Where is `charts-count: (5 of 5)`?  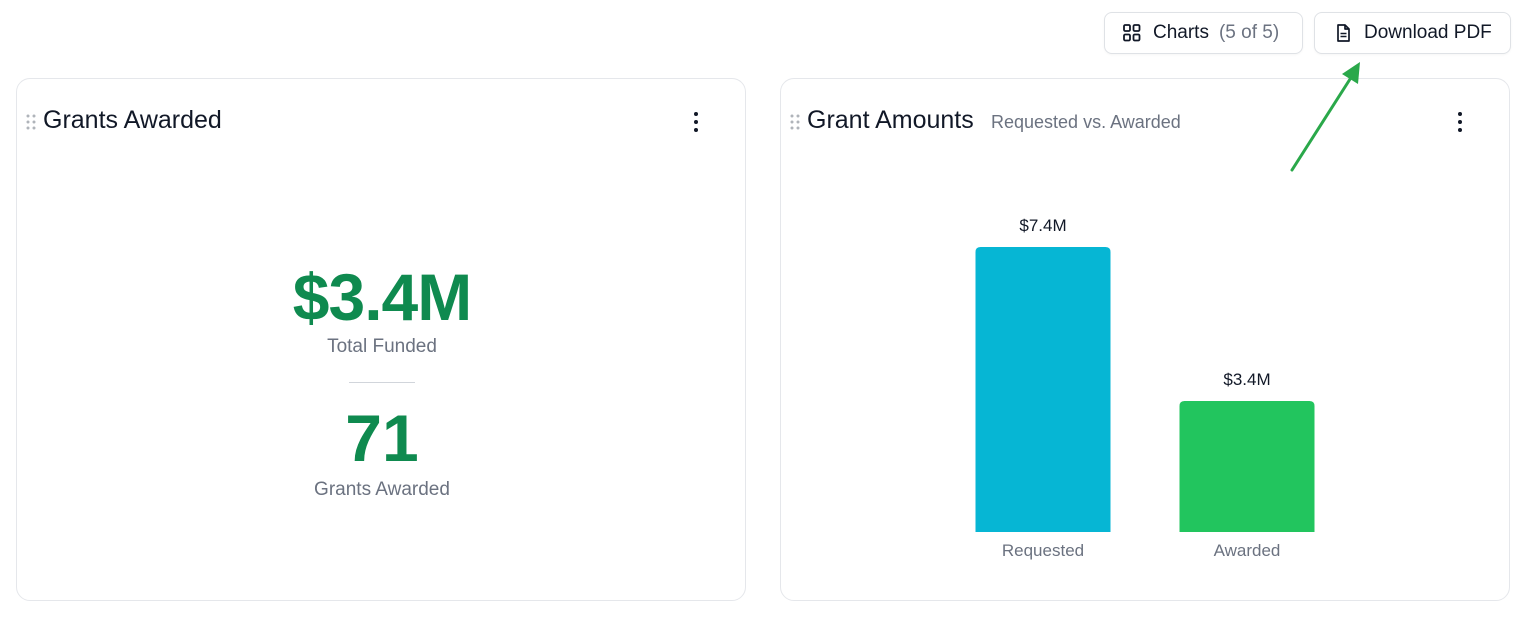
charts-count: (5 of 5) is located at coordinates (1249, 32).